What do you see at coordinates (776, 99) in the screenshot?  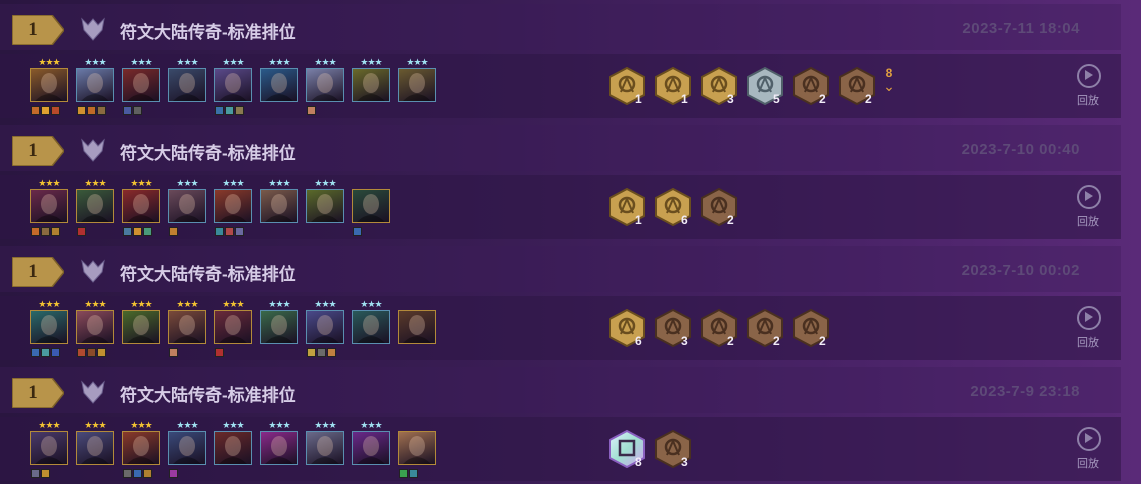 I see `trait-count: 5` at bounding box center [776, 99].